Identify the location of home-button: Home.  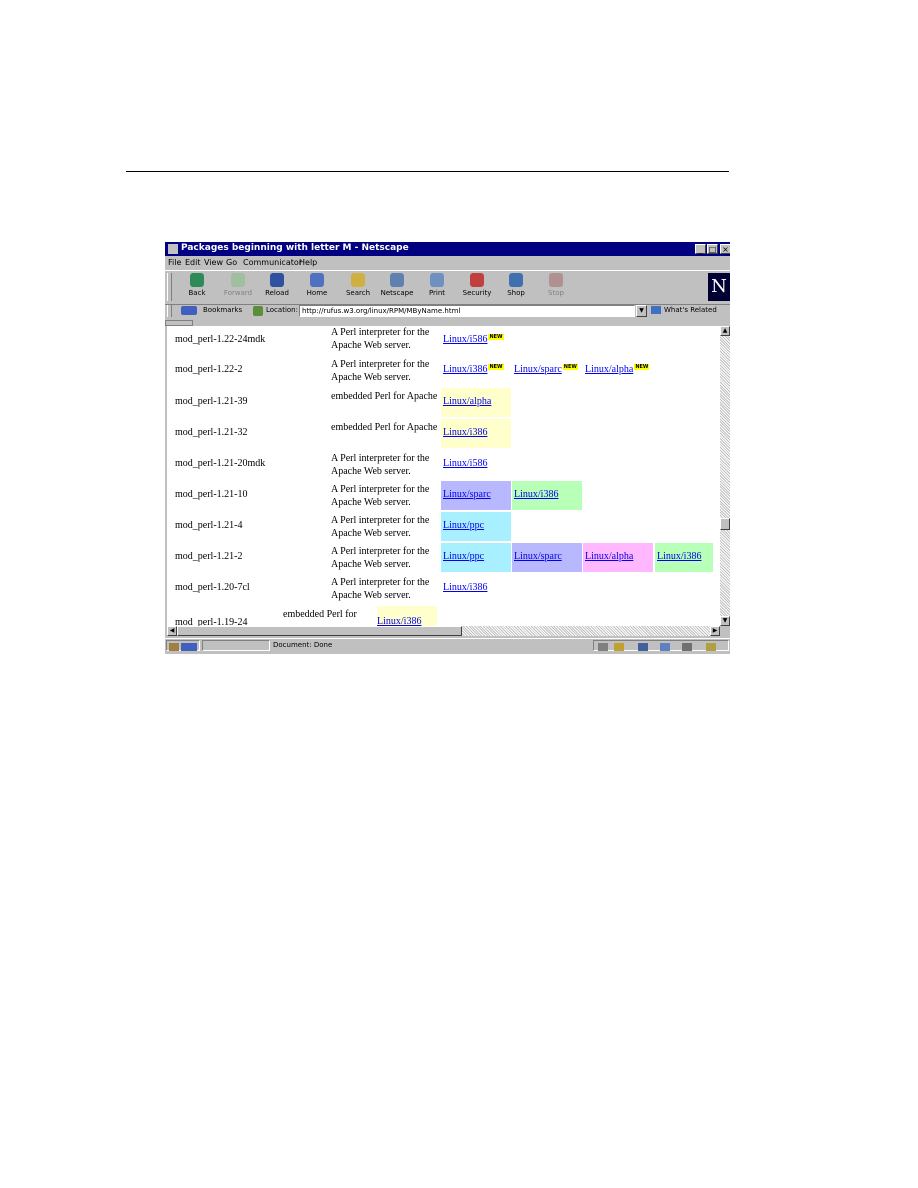
(317, 287).